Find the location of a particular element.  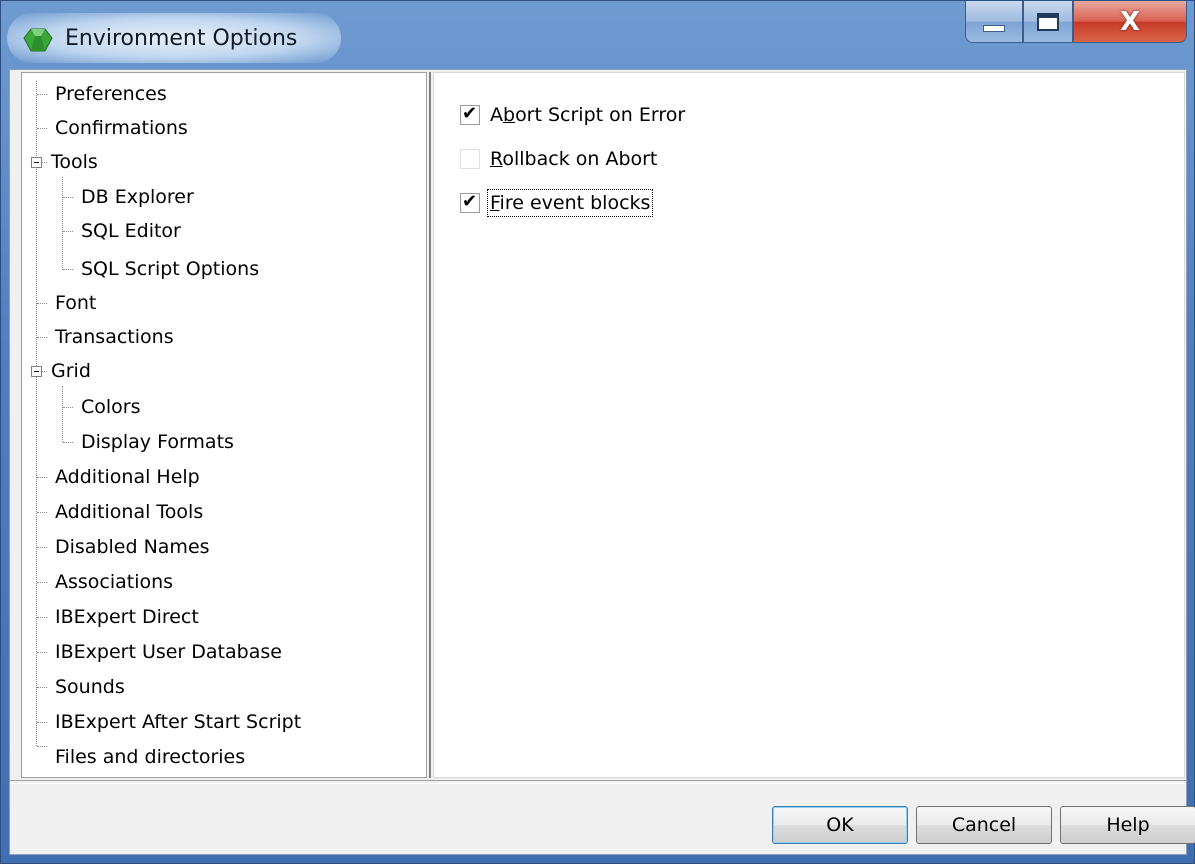

green-gem-icon is located at coordinates (38, 40).